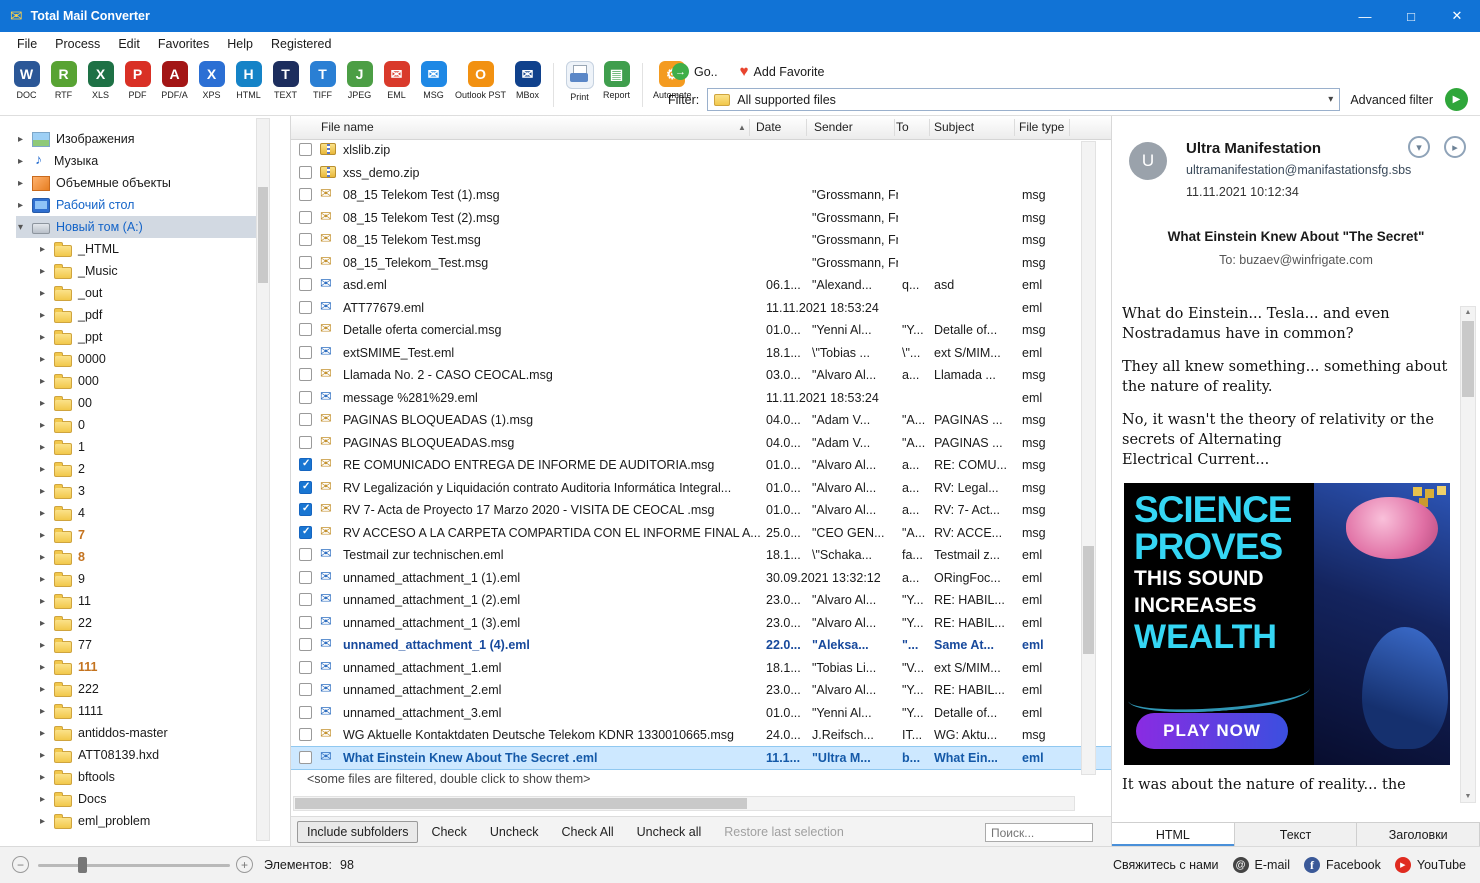 This screenshot has width=1480, height=883. What do you see at coordinates (137, 403) in the screenshot?
I see `tree-item-00: ▸ 00` at bounding box center [137, 403].